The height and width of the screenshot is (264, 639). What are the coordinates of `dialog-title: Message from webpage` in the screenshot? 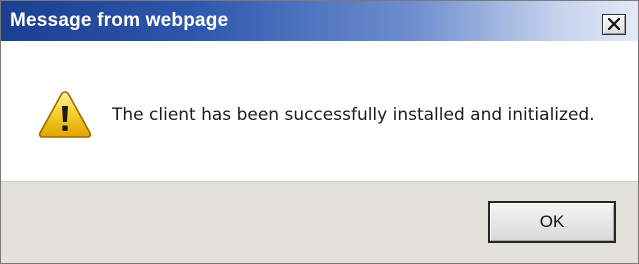 It's located at (119, 20).